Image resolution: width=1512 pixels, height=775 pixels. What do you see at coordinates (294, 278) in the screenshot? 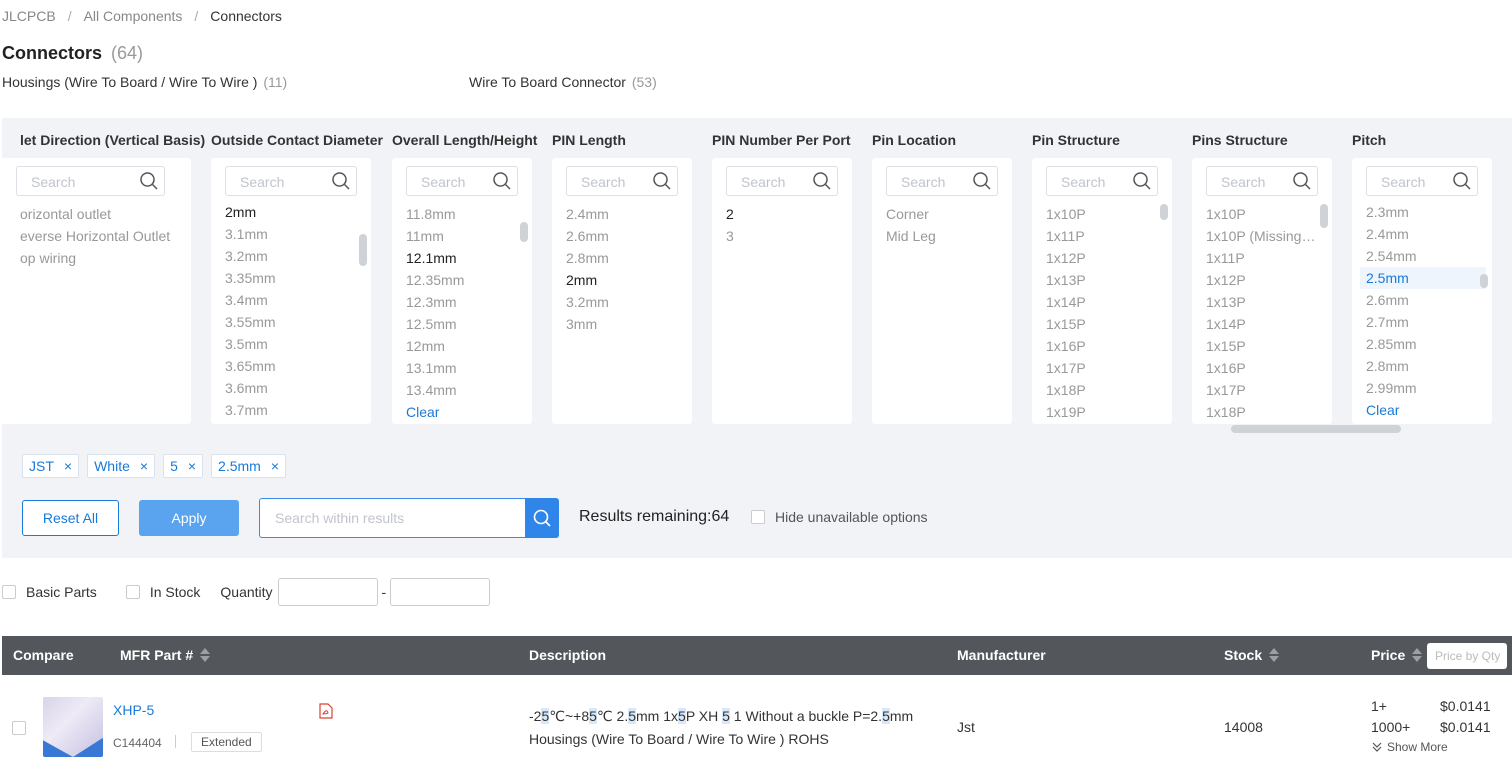
I see `filter-option: 3.35mm` at bounding box center [294, 278].